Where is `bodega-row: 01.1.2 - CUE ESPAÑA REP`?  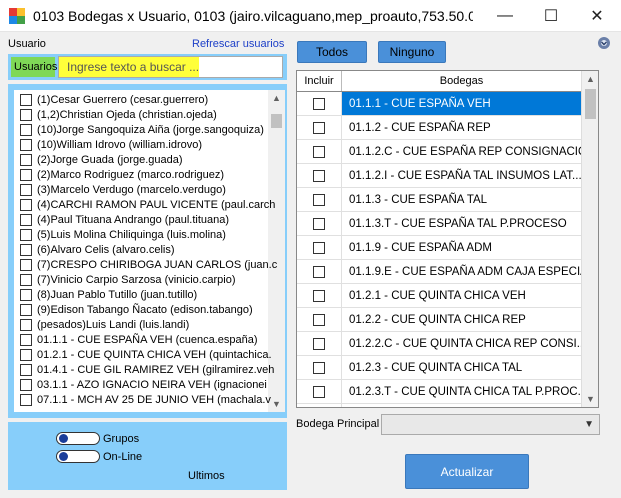
bodega-row: 01.1.2 - CUE ESPAÑA REP is located at coordinates (439, 128).